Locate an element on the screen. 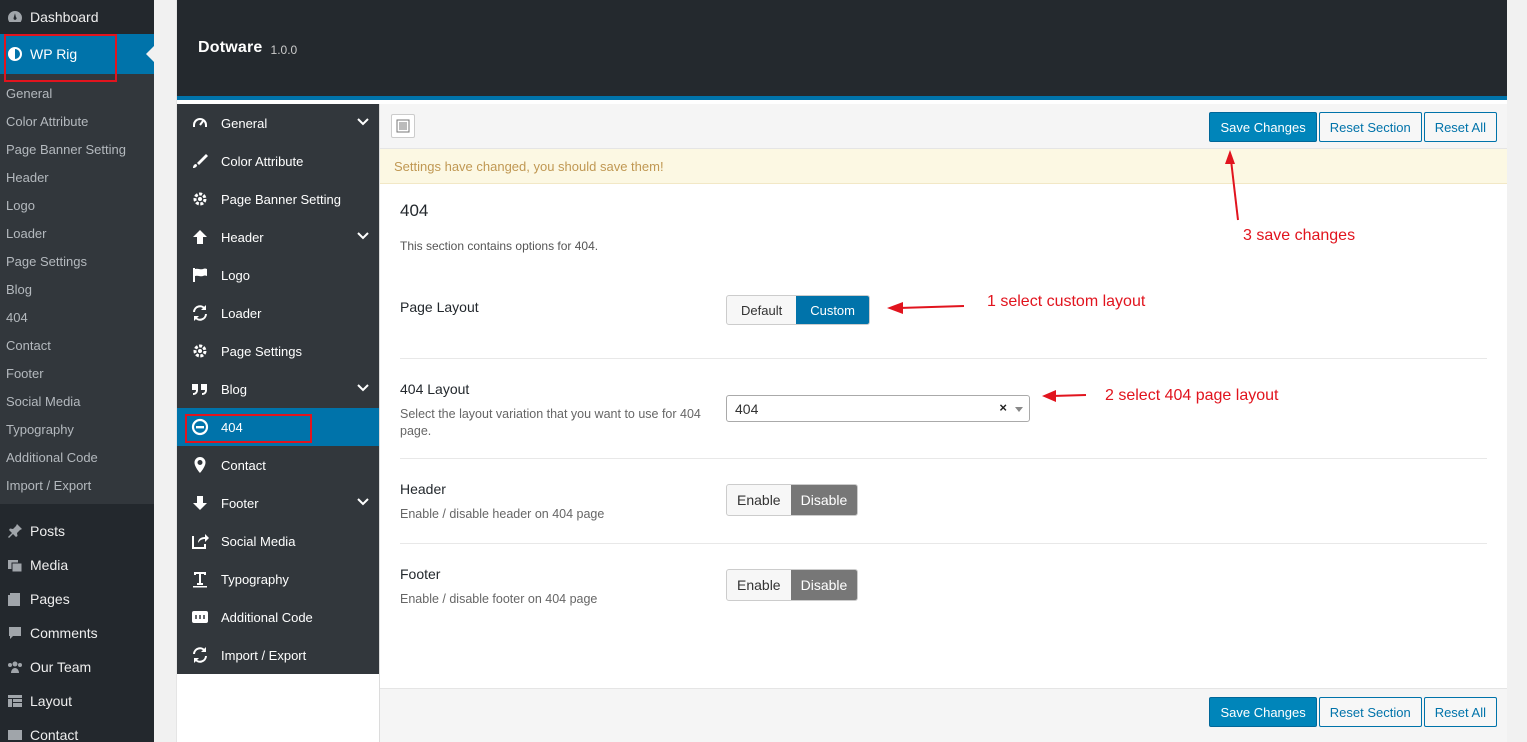  page-layout-default-option: Default is located at coordinates (761, 310).